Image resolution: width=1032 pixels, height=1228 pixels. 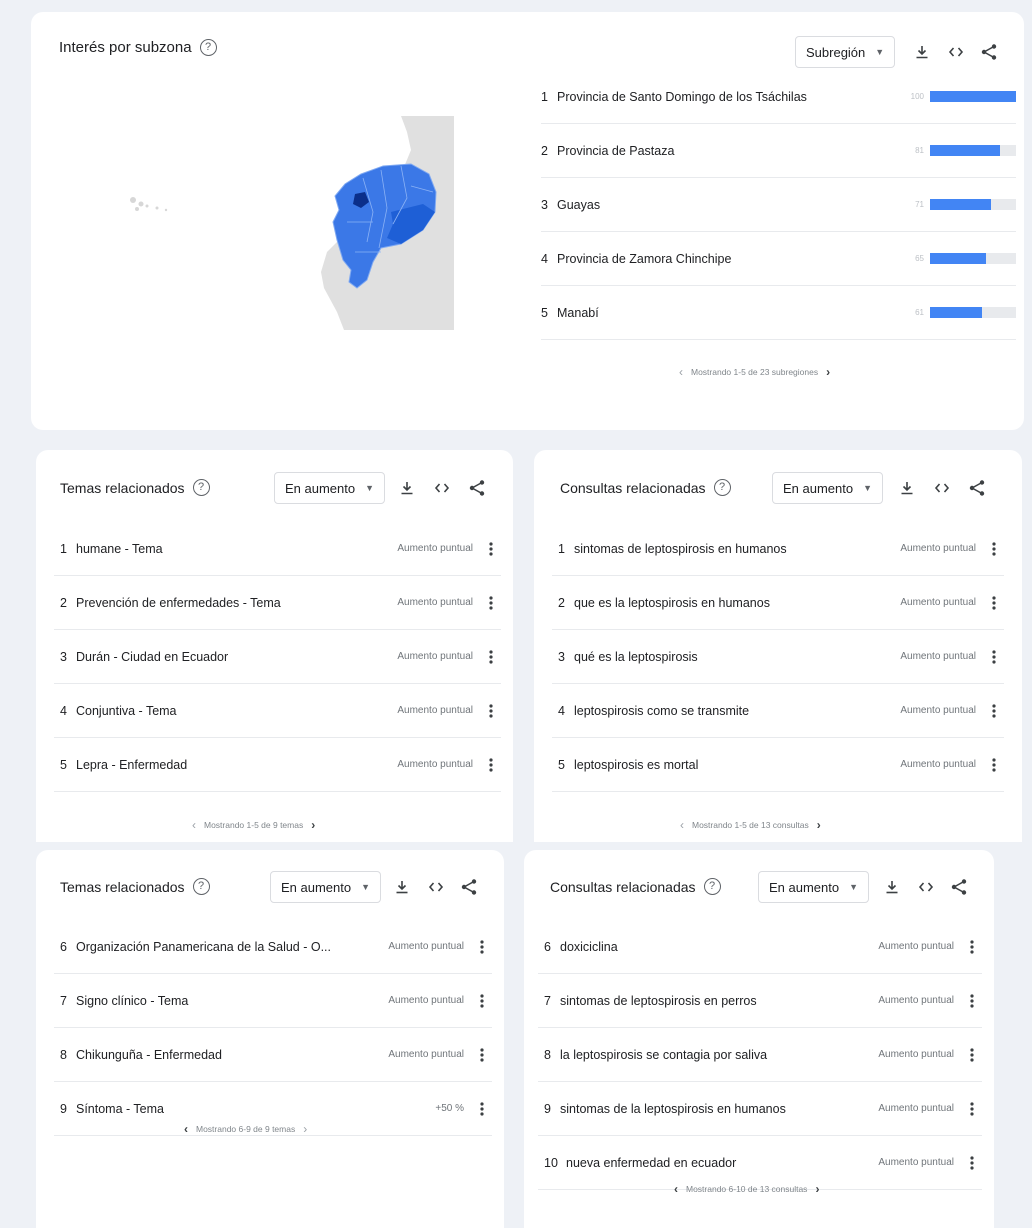 What do you see at coordinates (778, 259) in the screenshot?
I see `region-row: 4 Provincia de Zamora Chinchipe 65` at bounding box center [778, 259].